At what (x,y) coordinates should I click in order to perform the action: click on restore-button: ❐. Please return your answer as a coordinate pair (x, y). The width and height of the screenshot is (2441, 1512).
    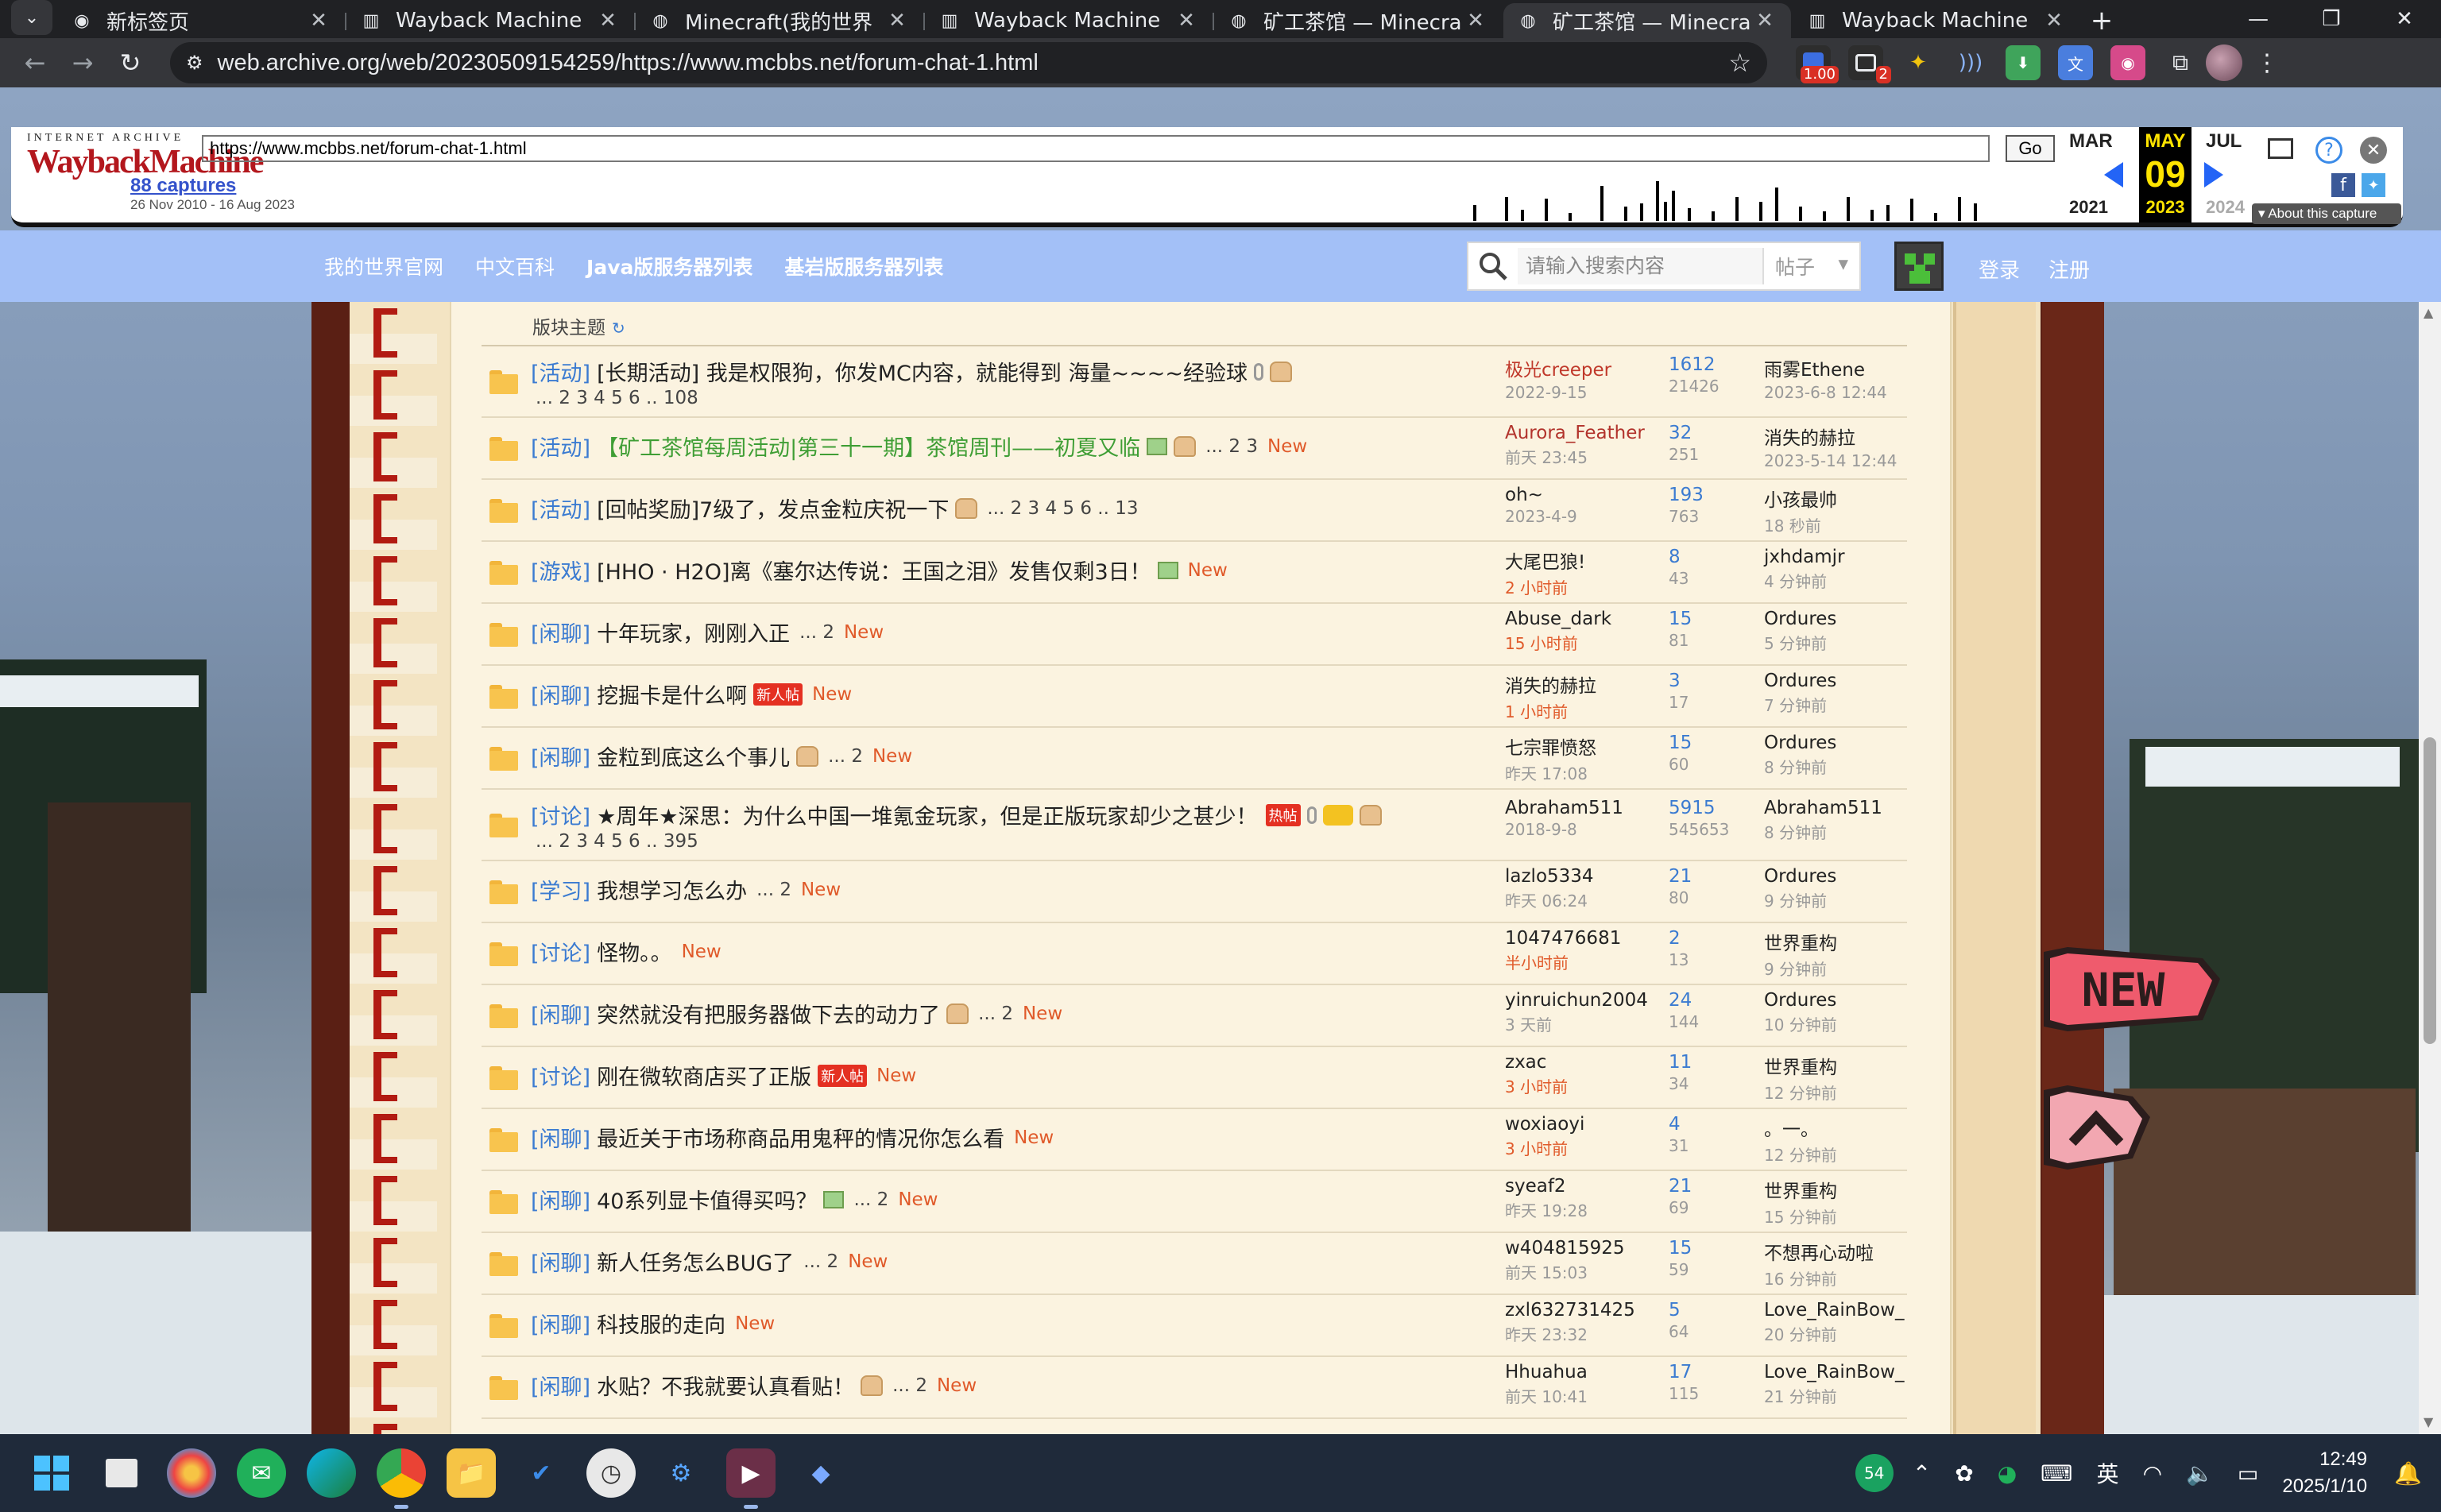
    Looking at the image, I should click on (2331, 19).